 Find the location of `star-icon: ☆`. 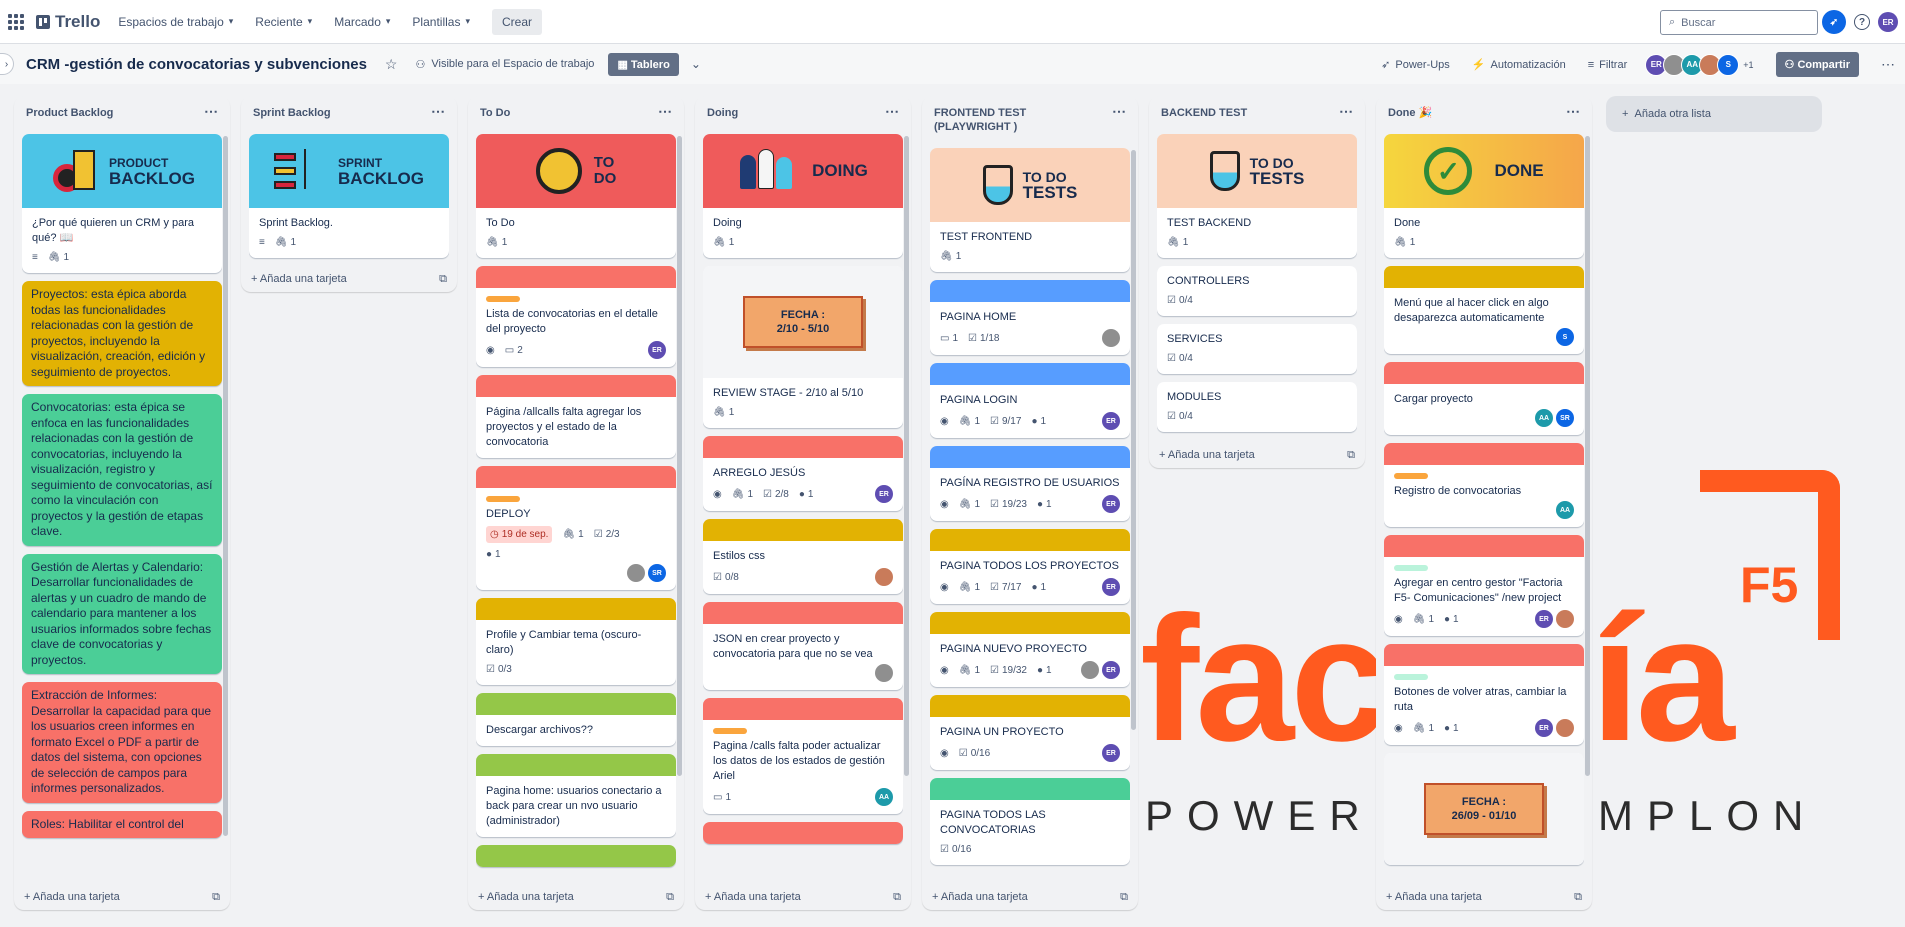

star-icon: ☆ is located at coordinates (391, 64).